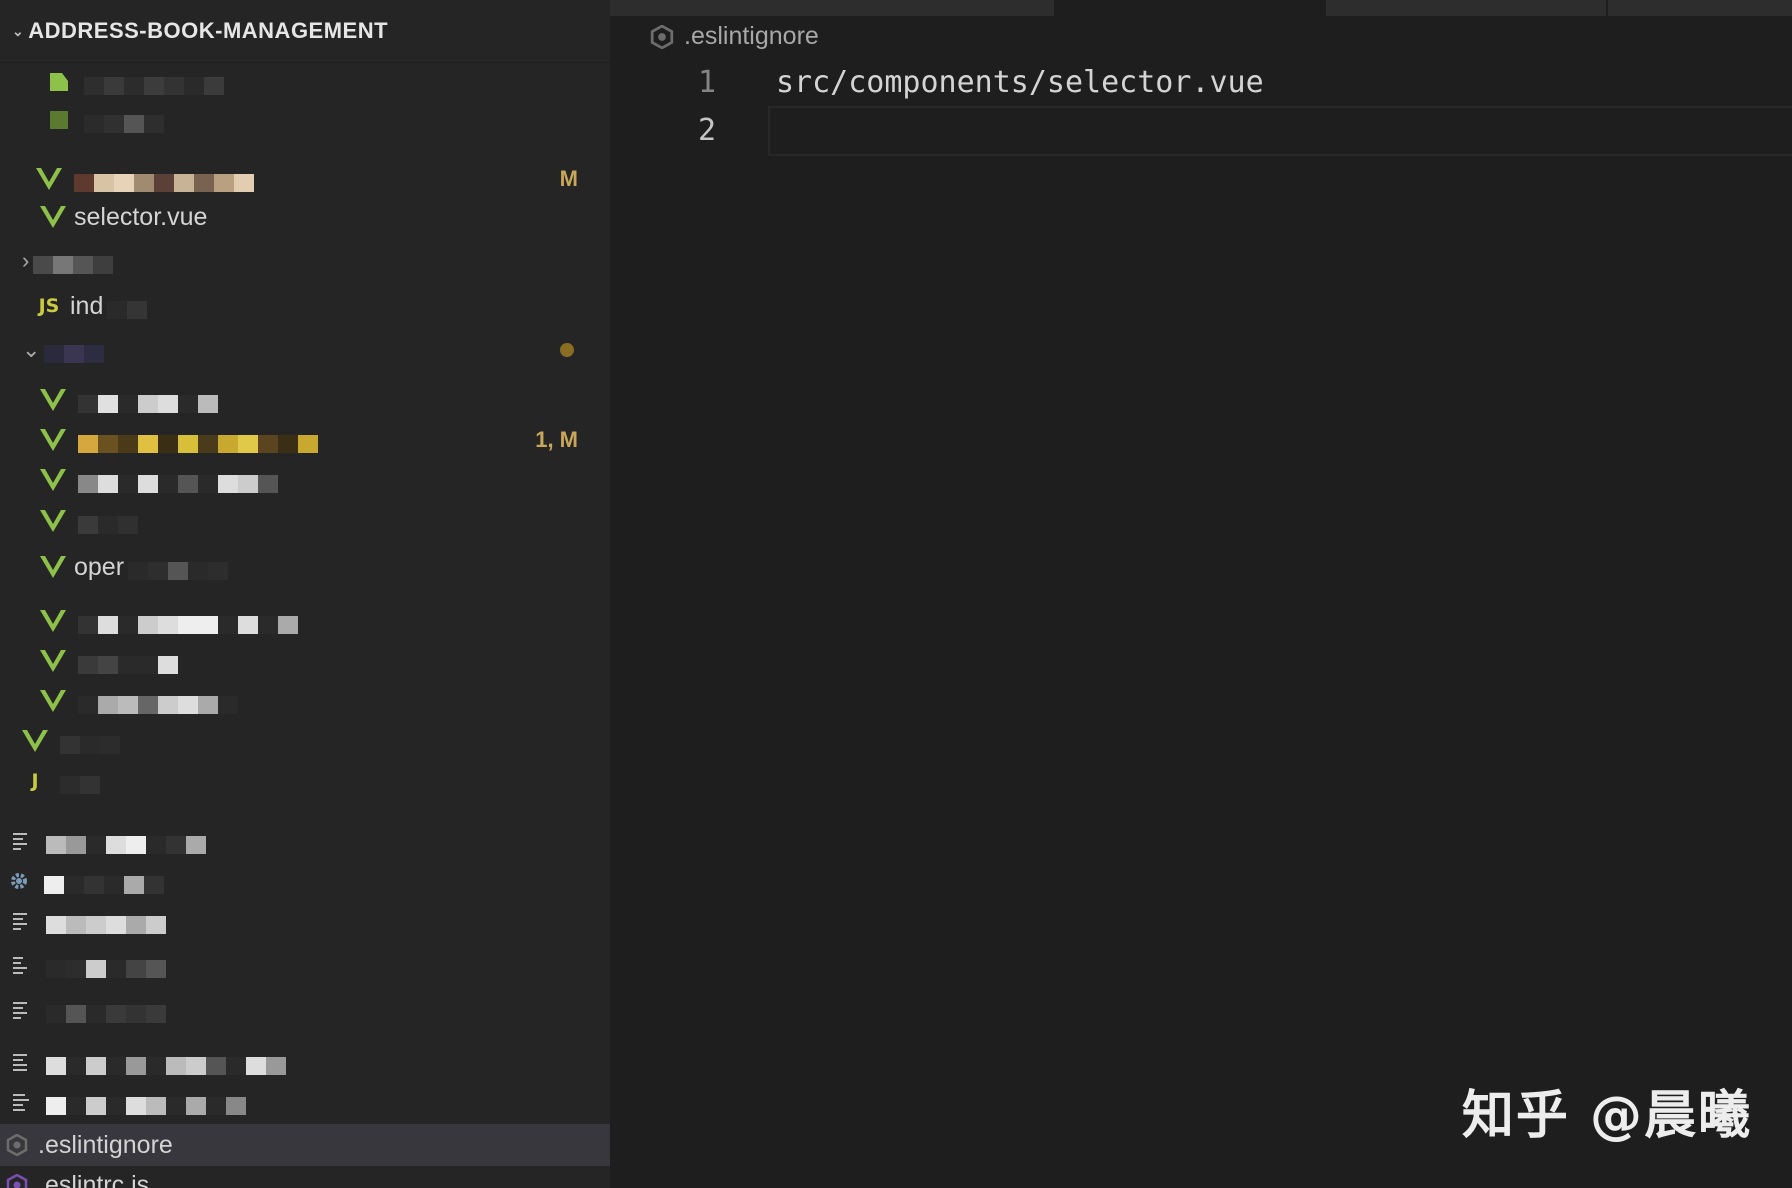  I want to click on tree-item: J, so click(305, 781).